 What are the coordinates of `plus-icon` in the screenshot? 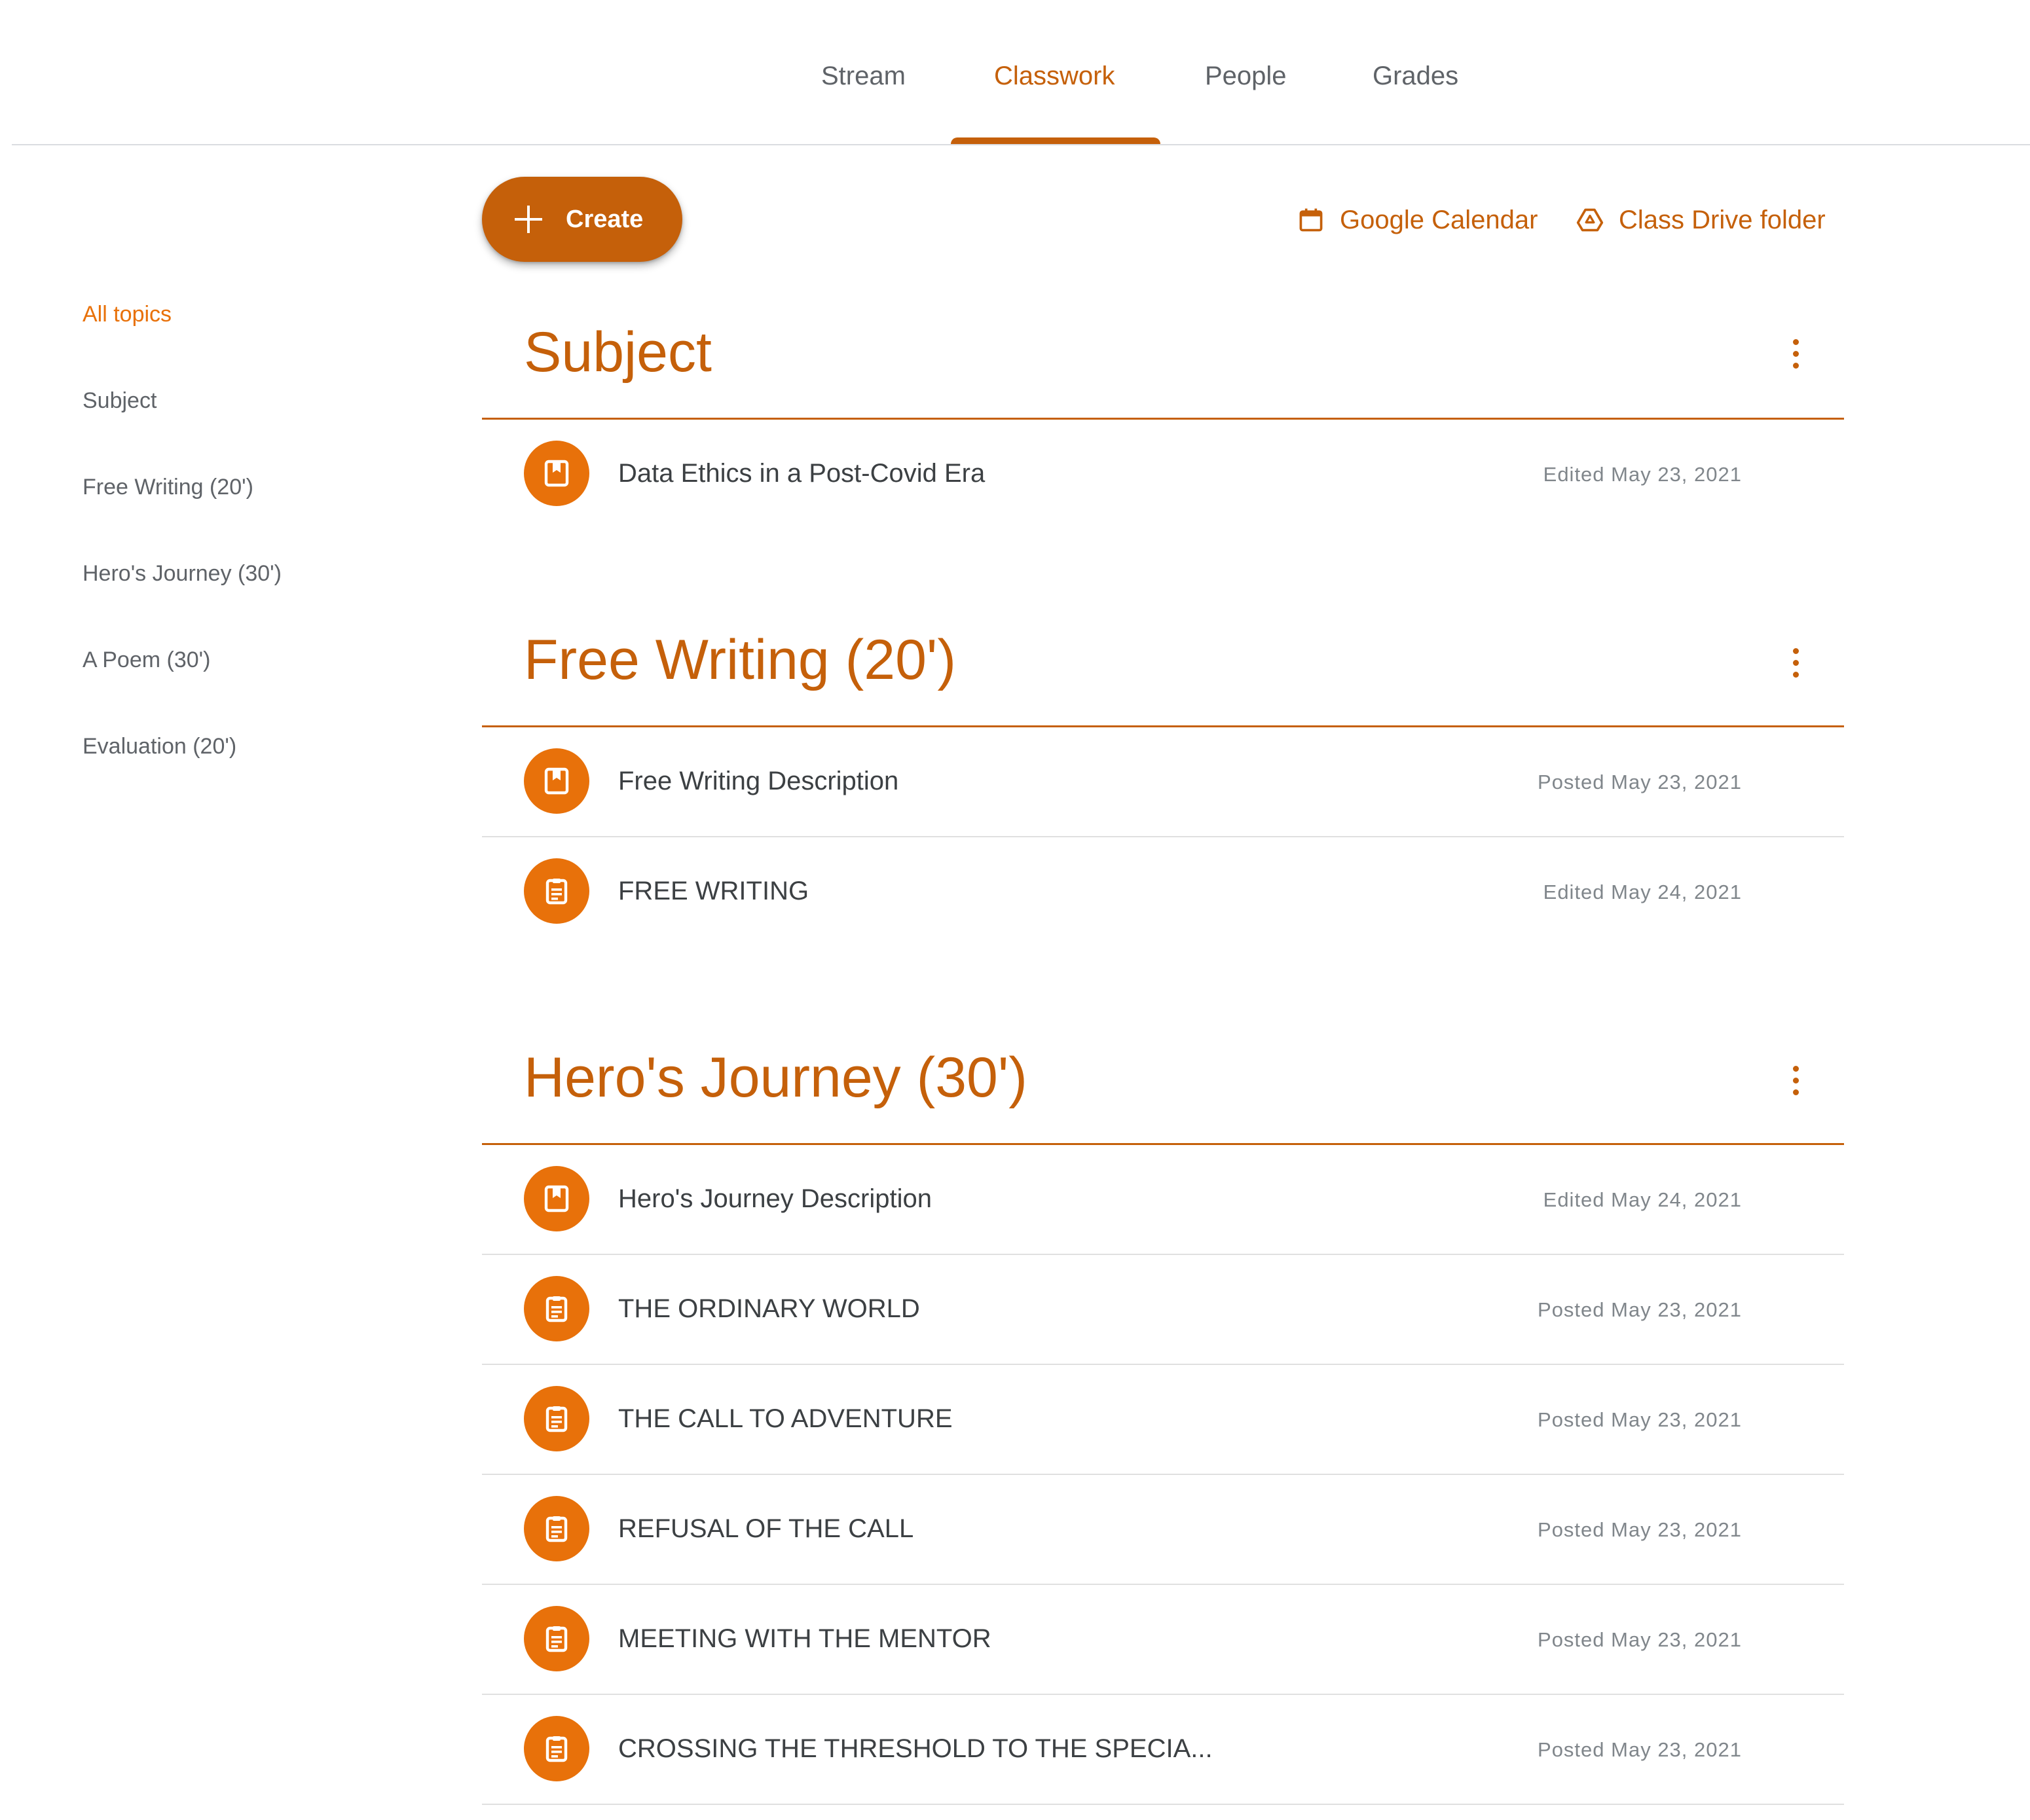 It's located at (528, 219).